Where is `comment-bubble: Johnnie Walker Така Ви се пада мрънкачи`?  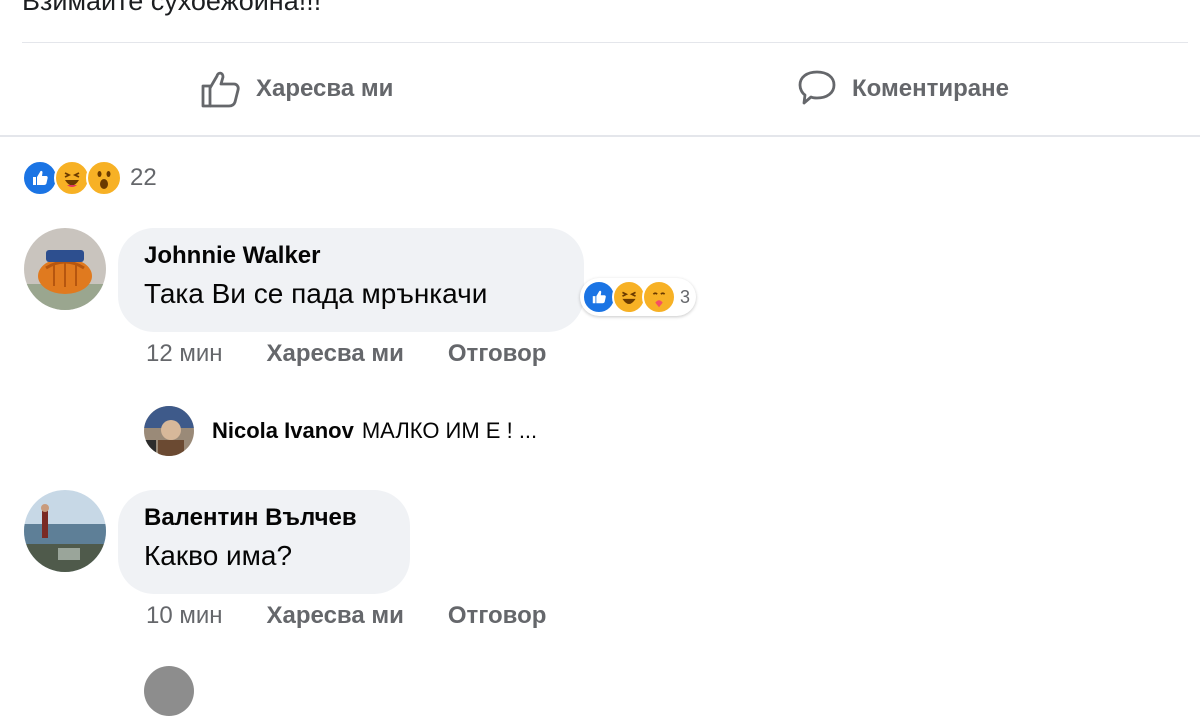 comment-bubble: Johnnie Walker Така Ви се пада мрънкачи is located at coordinates (351, 280).